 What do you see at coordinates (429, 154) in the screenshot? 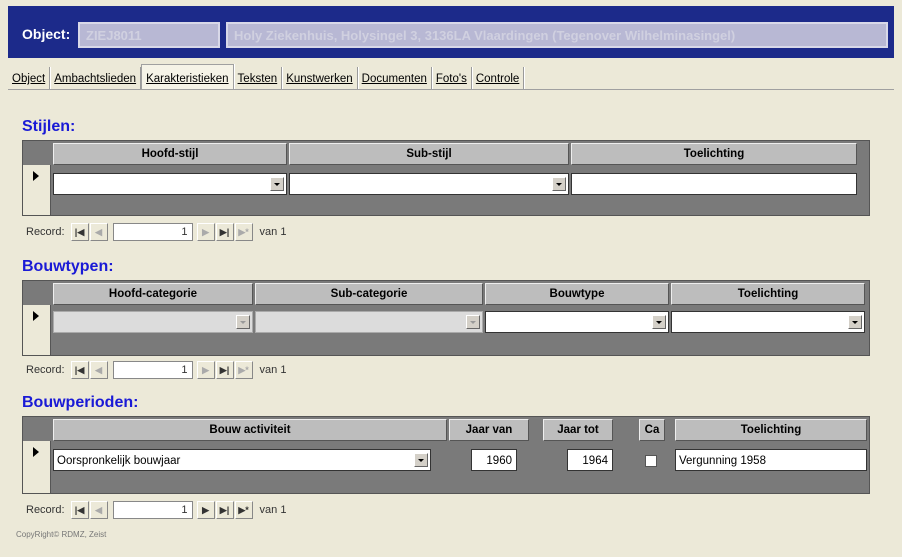
I see `col-sub-stijl: Sub-stijl` at bounding box center [429, 154].